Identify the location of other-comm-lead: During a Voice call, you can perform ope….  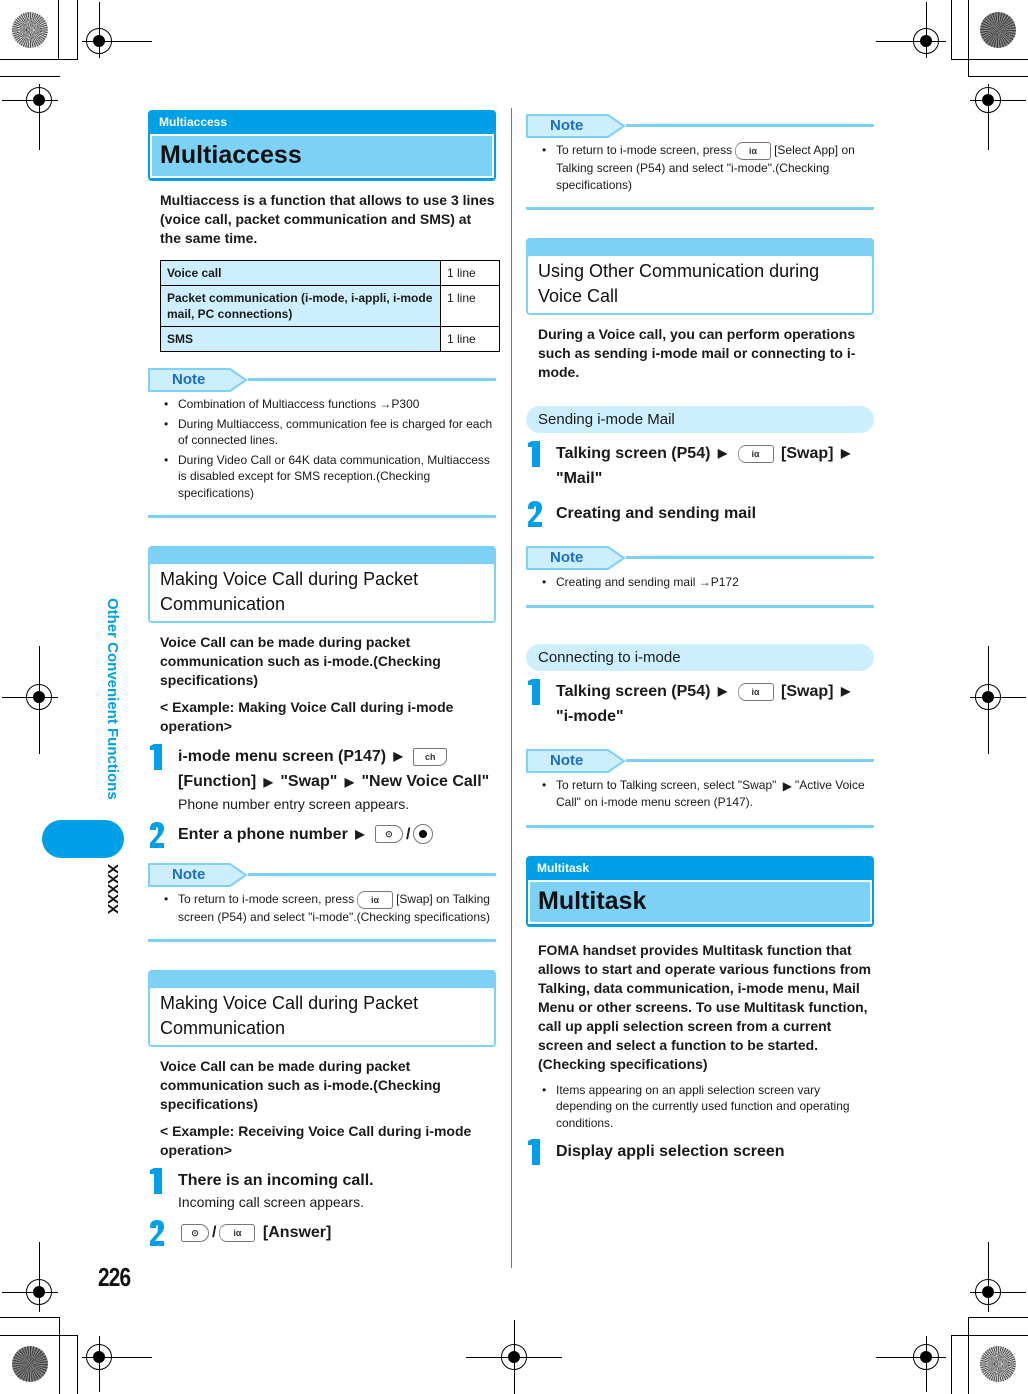
(697, 353).